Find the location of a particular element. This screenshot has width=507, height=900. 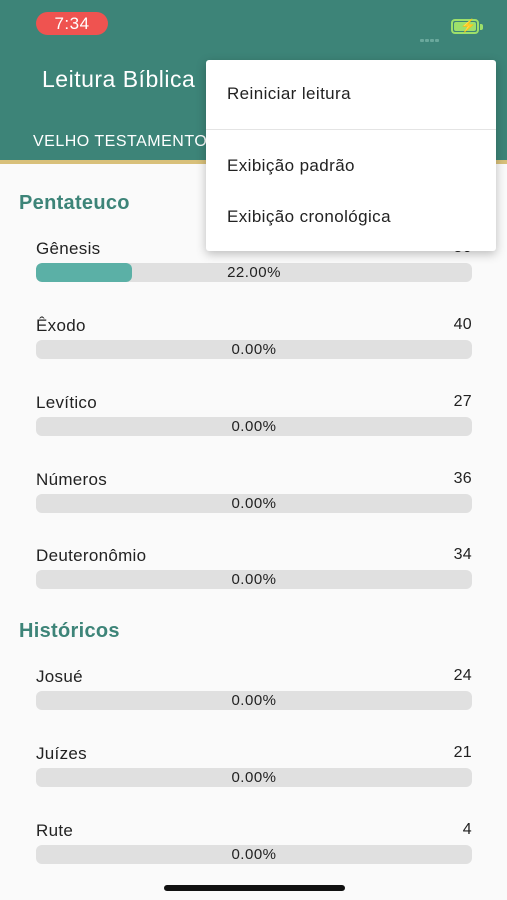

book-name: Números is located at coordinates (72, 479).